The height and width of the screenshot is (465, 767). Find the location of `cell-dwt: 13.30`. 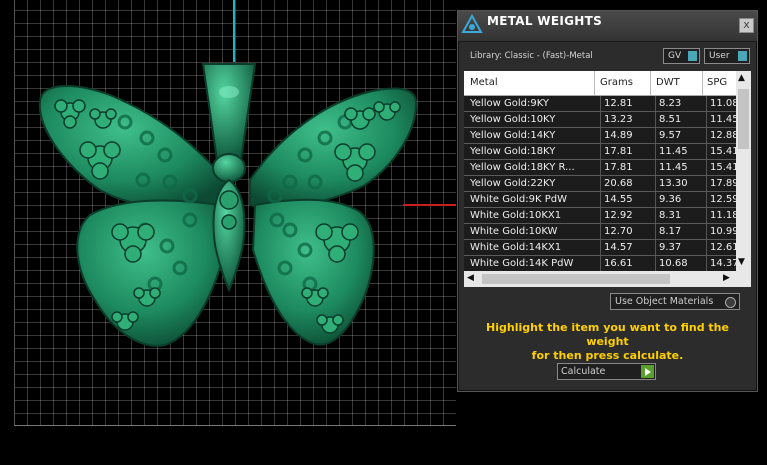

cell-dwt: 13.30 is located at coordinates (680, 183).